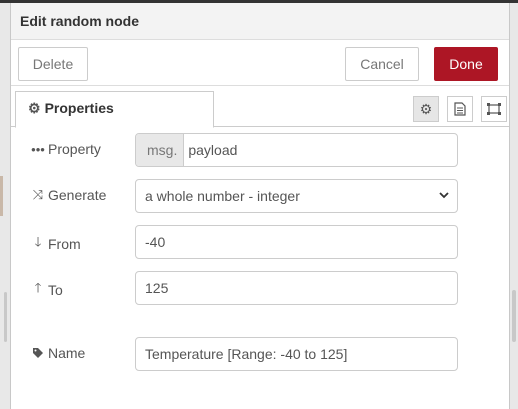 The width and height of the screenshot is (518, 409). Describe the element at coordinates (155, 242) in the screenshot. I see `from-value: -40` at that location.